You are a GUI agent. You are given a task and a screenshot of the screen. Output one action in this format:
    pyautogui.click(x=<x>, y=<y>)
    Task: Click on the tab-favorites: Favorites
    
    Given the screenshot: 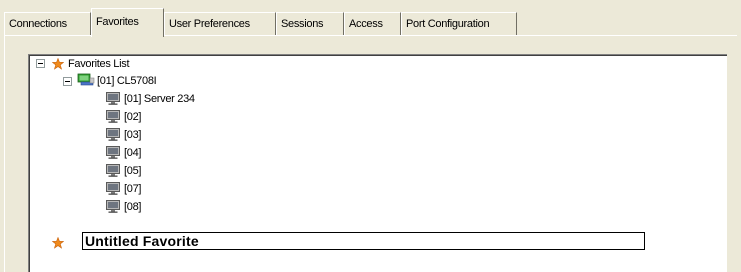 What is the action you would take?
    pyautogui.click(x=127, y=23)
    